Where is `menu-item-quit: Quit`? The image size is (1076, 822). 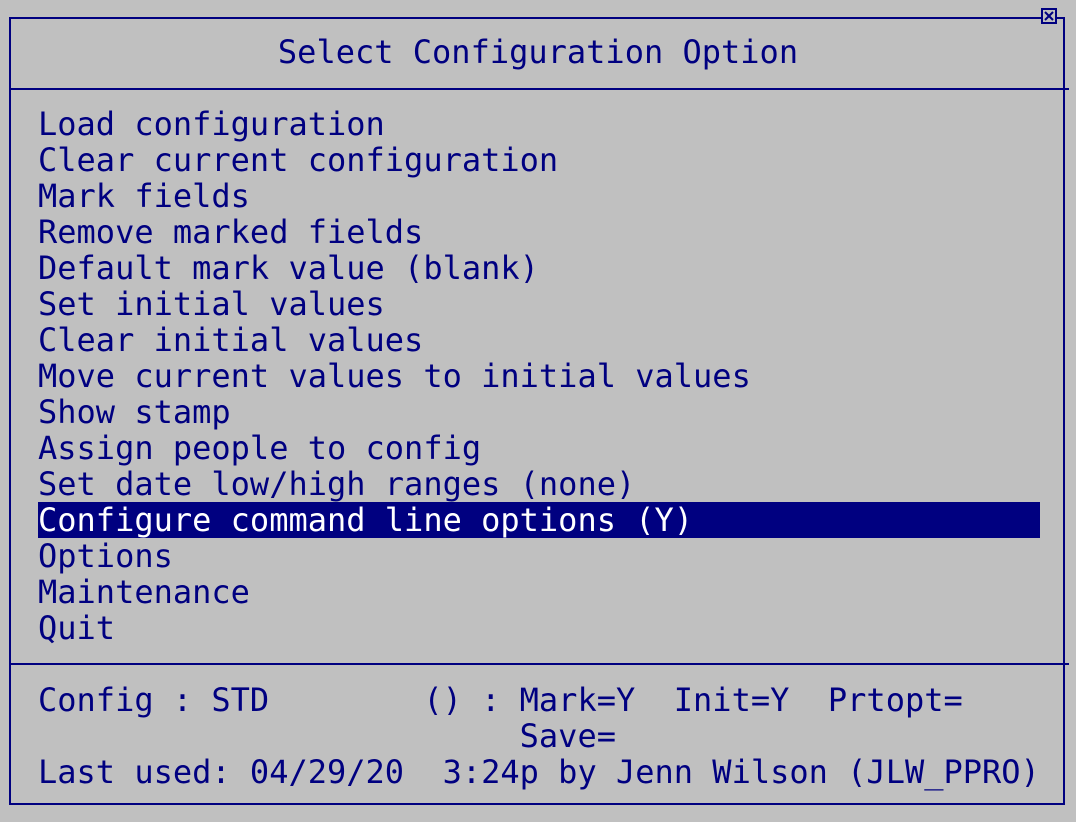 menu-item-quit: Quit is located at coordinates (539, 628).